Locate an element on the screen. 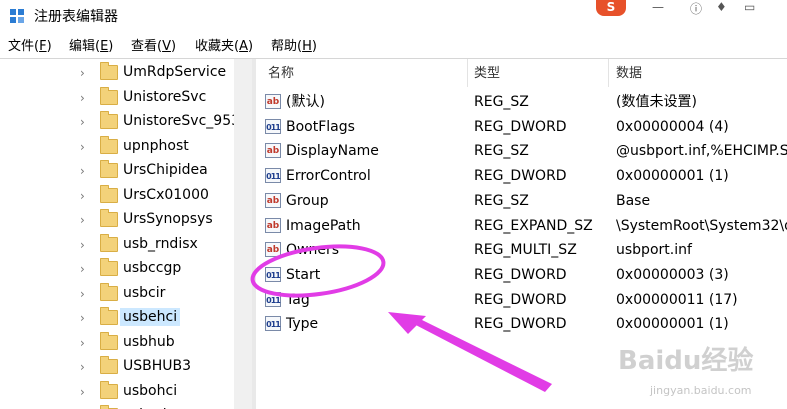 This screenshot has width=787, height=409. pin-icon: ♦ is located at coordinates (721, 7).